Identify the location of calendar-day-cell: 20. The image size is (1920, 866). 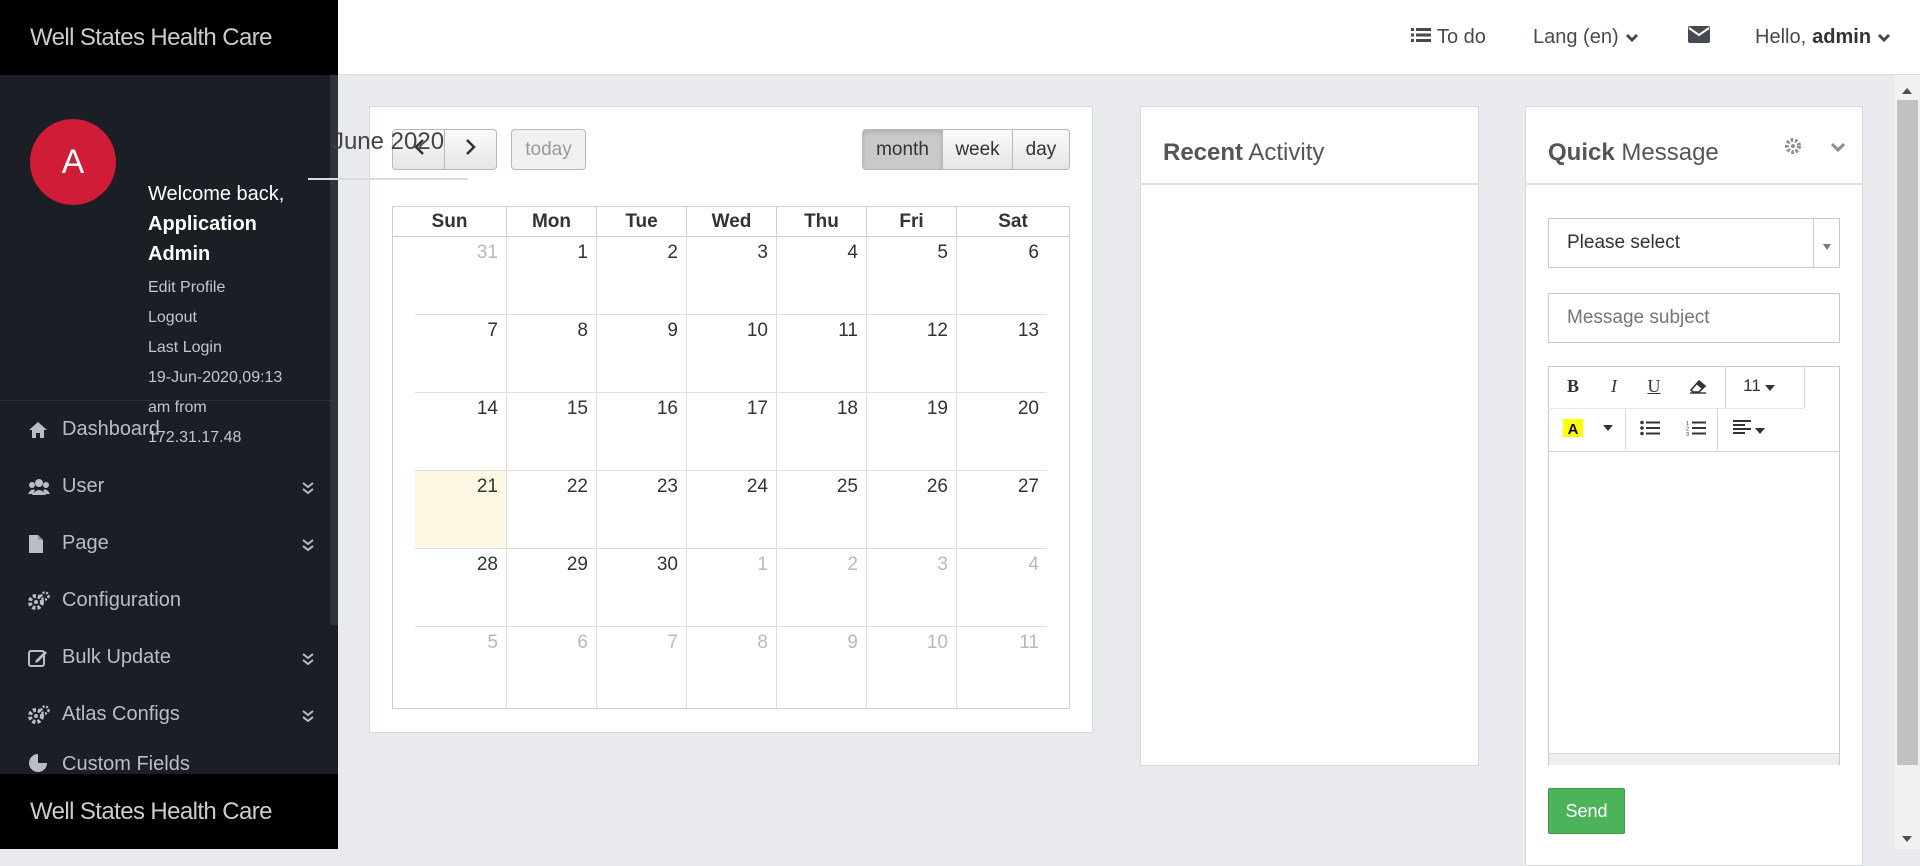
(1002, 432).